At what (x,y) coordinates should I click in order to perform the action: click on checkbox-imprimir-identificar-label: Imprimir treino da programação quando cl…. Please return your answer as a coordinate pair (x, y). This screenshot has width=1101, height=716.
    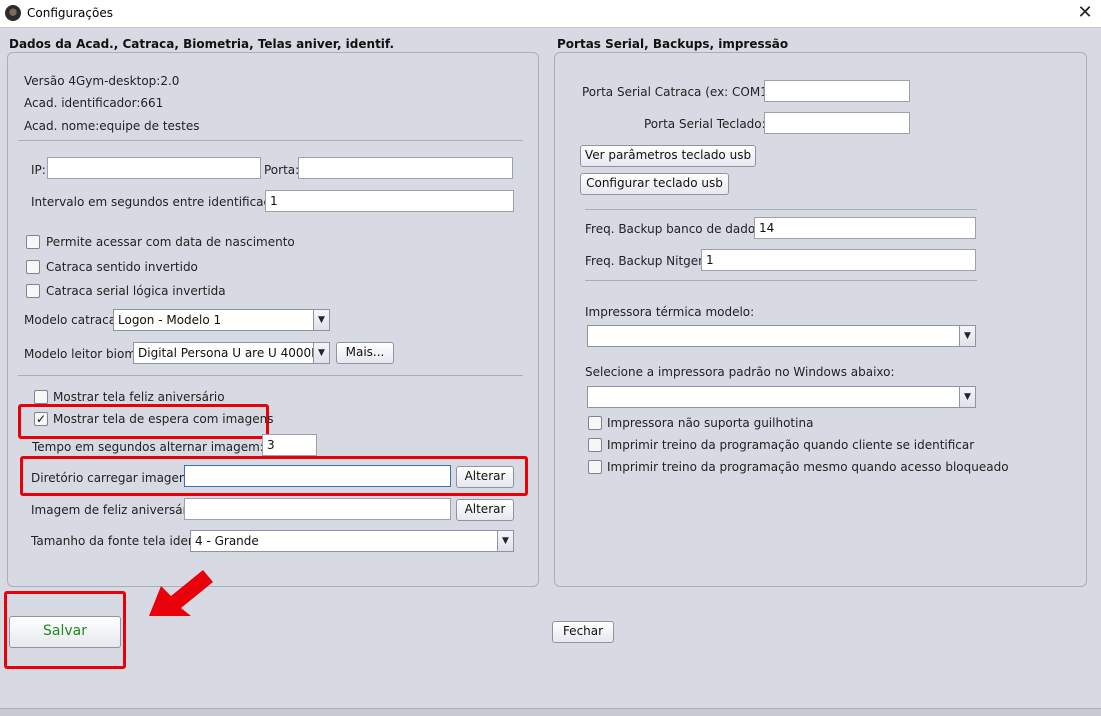
    Looking at the image, I should click on (791, 445).